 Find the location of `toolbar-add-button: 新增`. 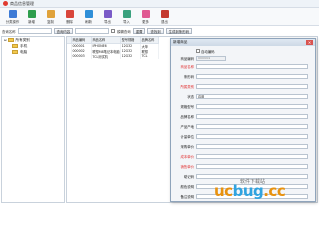

toolbar-add-button: 新增 is located at coordinates (31, 17).